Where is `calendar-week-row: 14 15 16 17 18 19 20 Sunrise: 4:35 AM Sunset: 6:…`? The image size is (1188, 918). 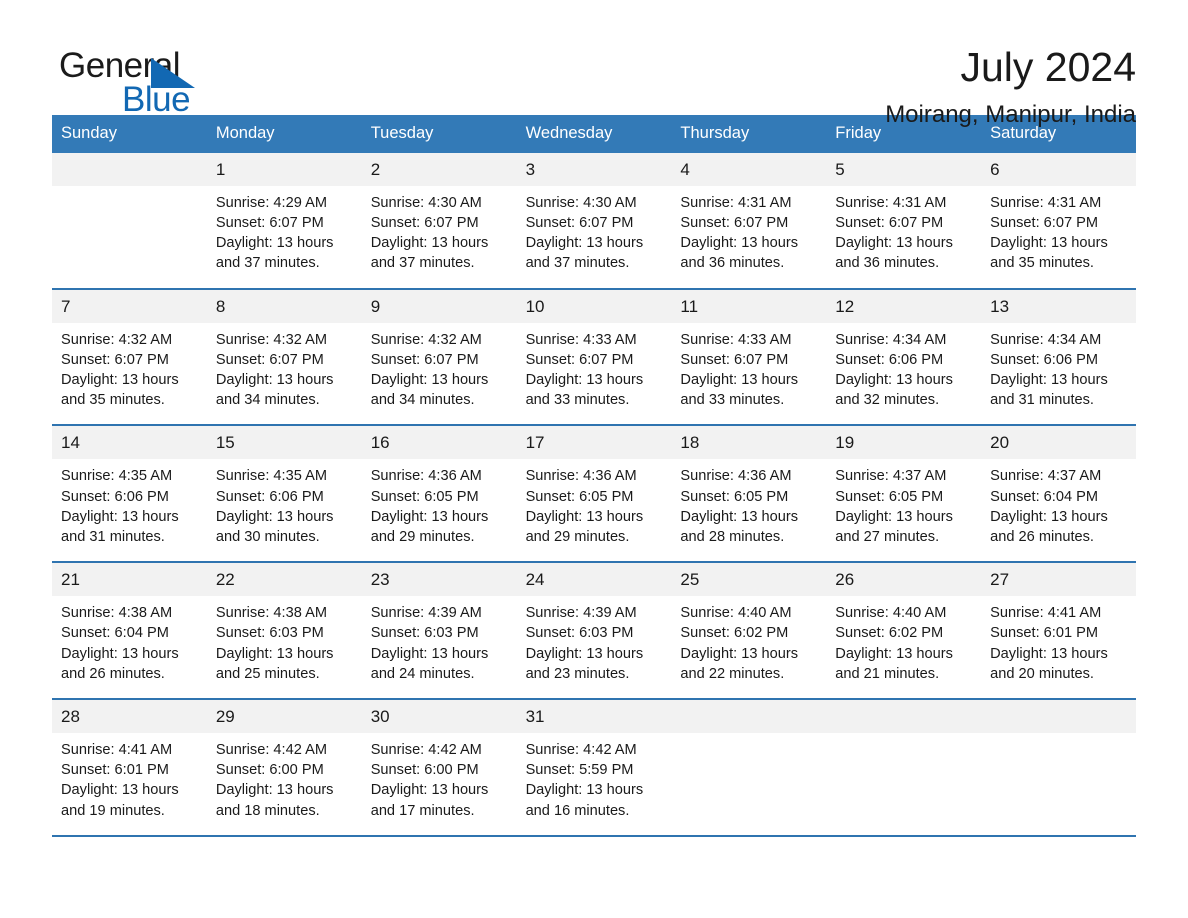 calendar-week-row: 14 15 16 17 18 19 20 Sunrise: 4:35 AM Sunset: 6:… is located at coordinates (594, 495).